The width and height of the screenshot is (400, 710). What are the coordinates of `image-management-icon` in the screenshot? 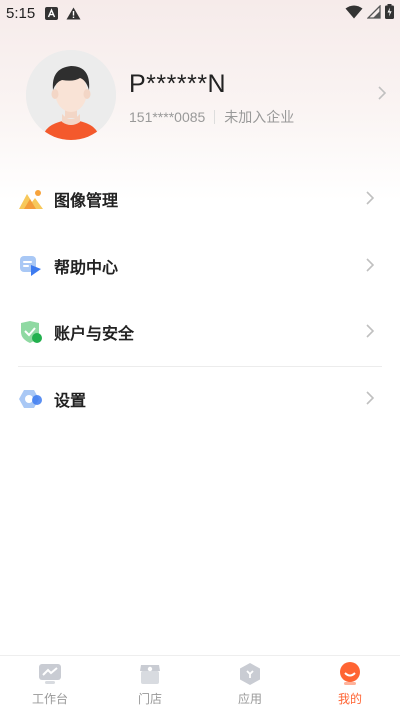 It's located at (31, 199).